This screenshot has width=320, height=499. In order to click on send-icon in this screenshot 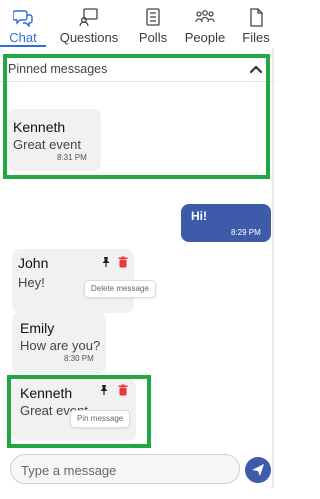, I will do `click(258, 470)`.